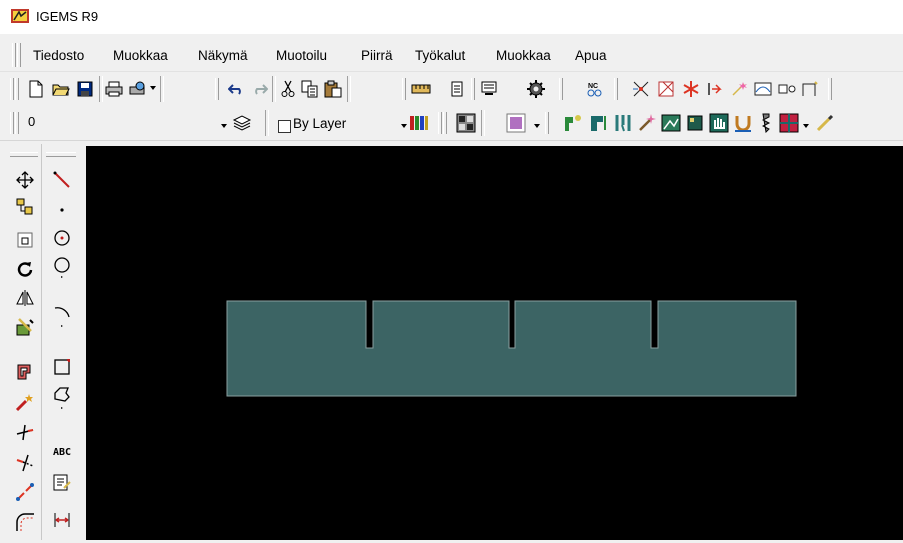 Image resolution: width=903 pixels, height=543 pixels. I want to click on layer-combo: 0, so click(126, 122).